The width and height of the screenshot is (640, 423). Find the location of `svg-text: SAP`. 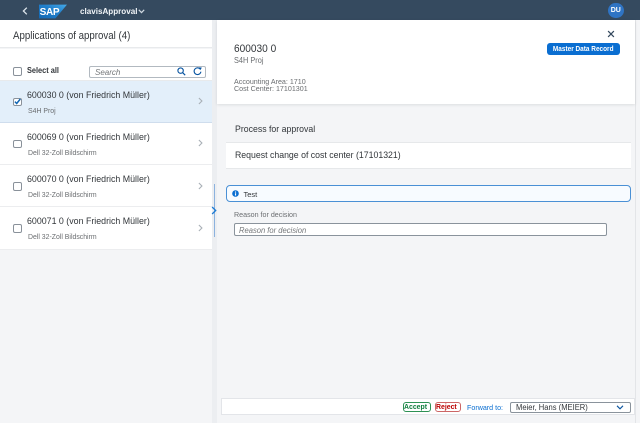

svg-text: SAP is located at coordinates (50, 12).